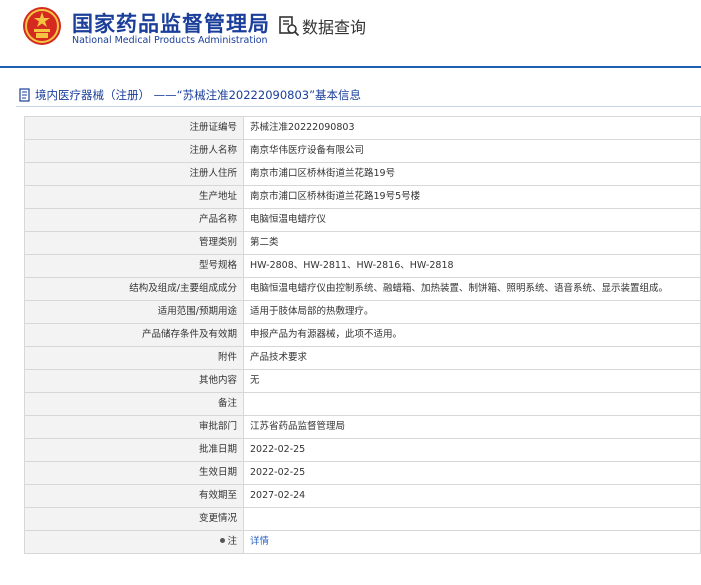  What do you see at coordinates (134, 450) in the screenshot?
I see `detail-label: 批准日期` at bounding box center [134, 450].